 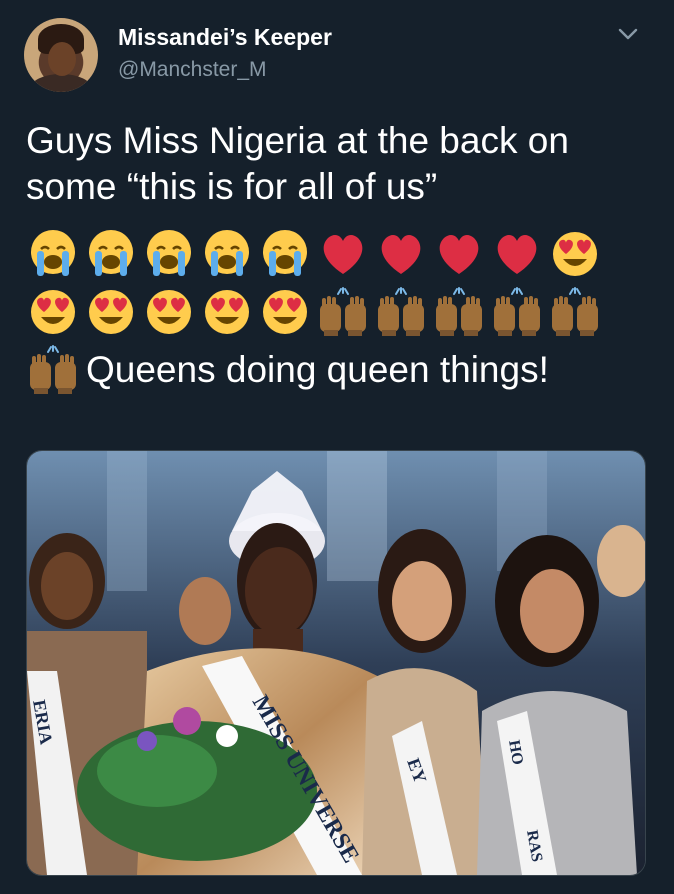 I want to click on author-name: Missandei’s Keeper, so click(x=225, y=37).